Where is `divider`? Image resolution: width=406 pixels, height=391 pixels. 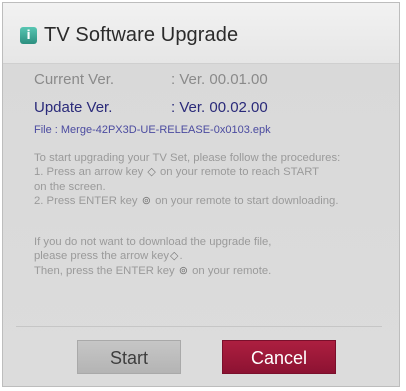
divider is located at coordinates (199, 326).